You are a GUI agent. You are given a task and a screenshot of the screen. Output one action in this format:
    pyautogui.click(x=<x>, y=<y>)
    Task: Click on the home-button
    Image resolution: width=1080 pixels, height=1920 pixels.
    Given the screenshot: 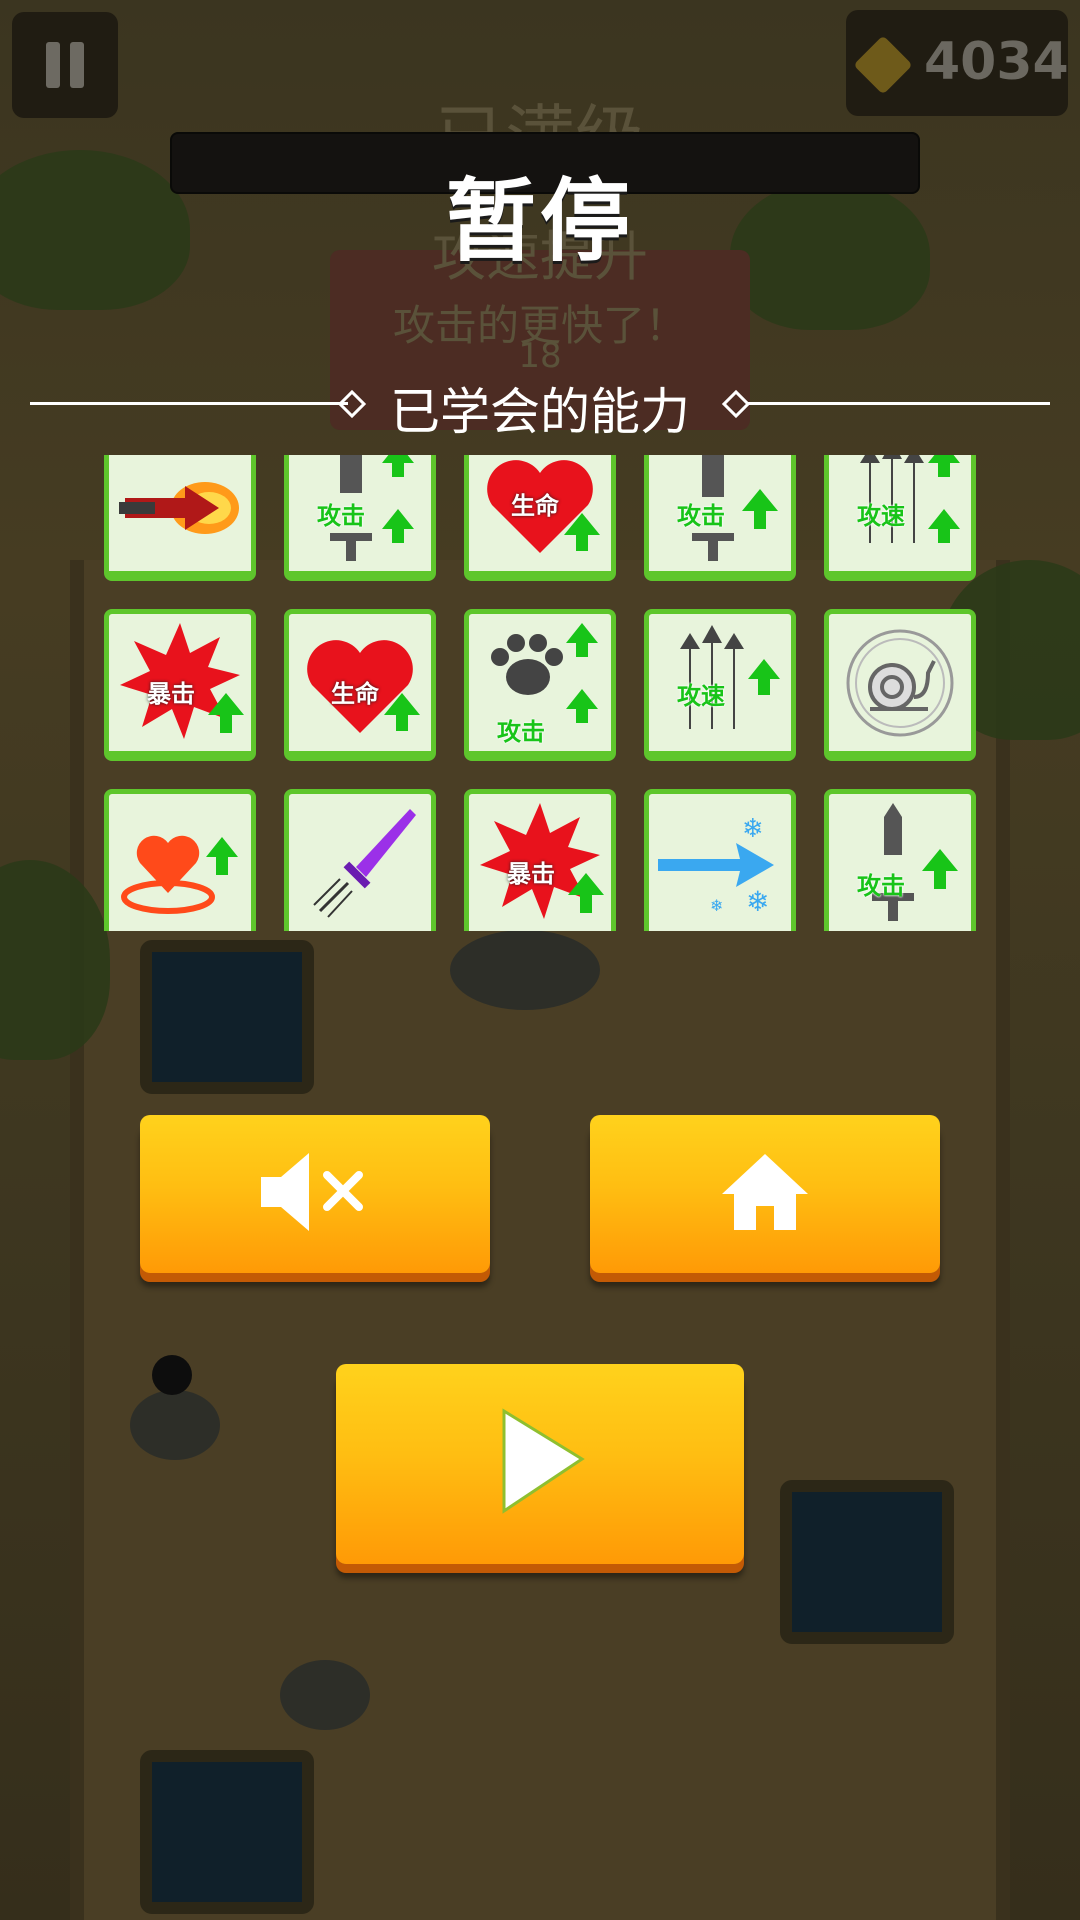 What is the action you would take?
    pyautogui.click(x=765, y=1194)
    